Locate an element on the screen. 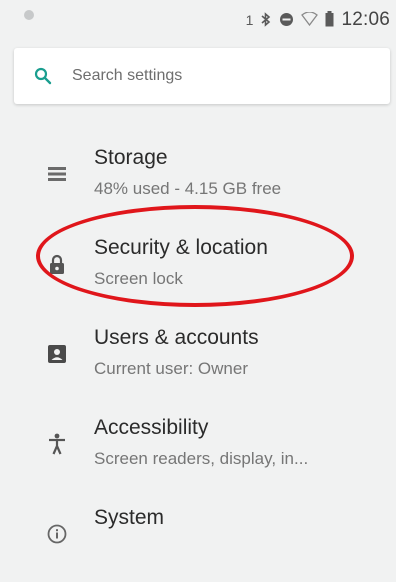  lock-icon is located at coordinates (57, 264).